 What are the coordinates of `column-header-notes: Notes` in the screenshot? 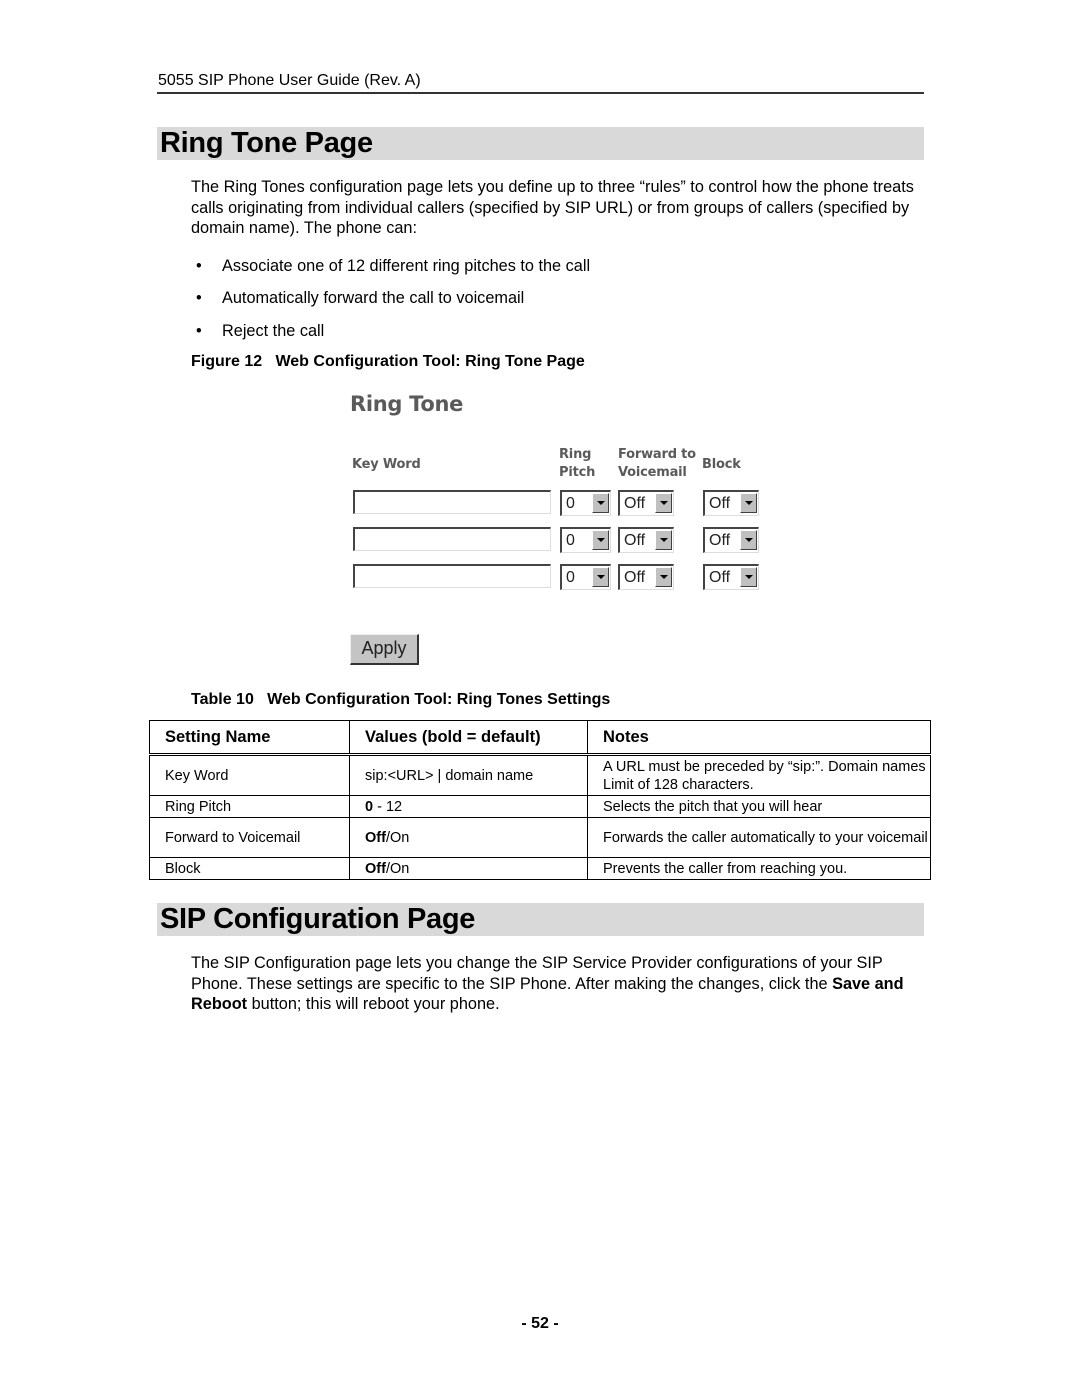 It's located at (759, 738).